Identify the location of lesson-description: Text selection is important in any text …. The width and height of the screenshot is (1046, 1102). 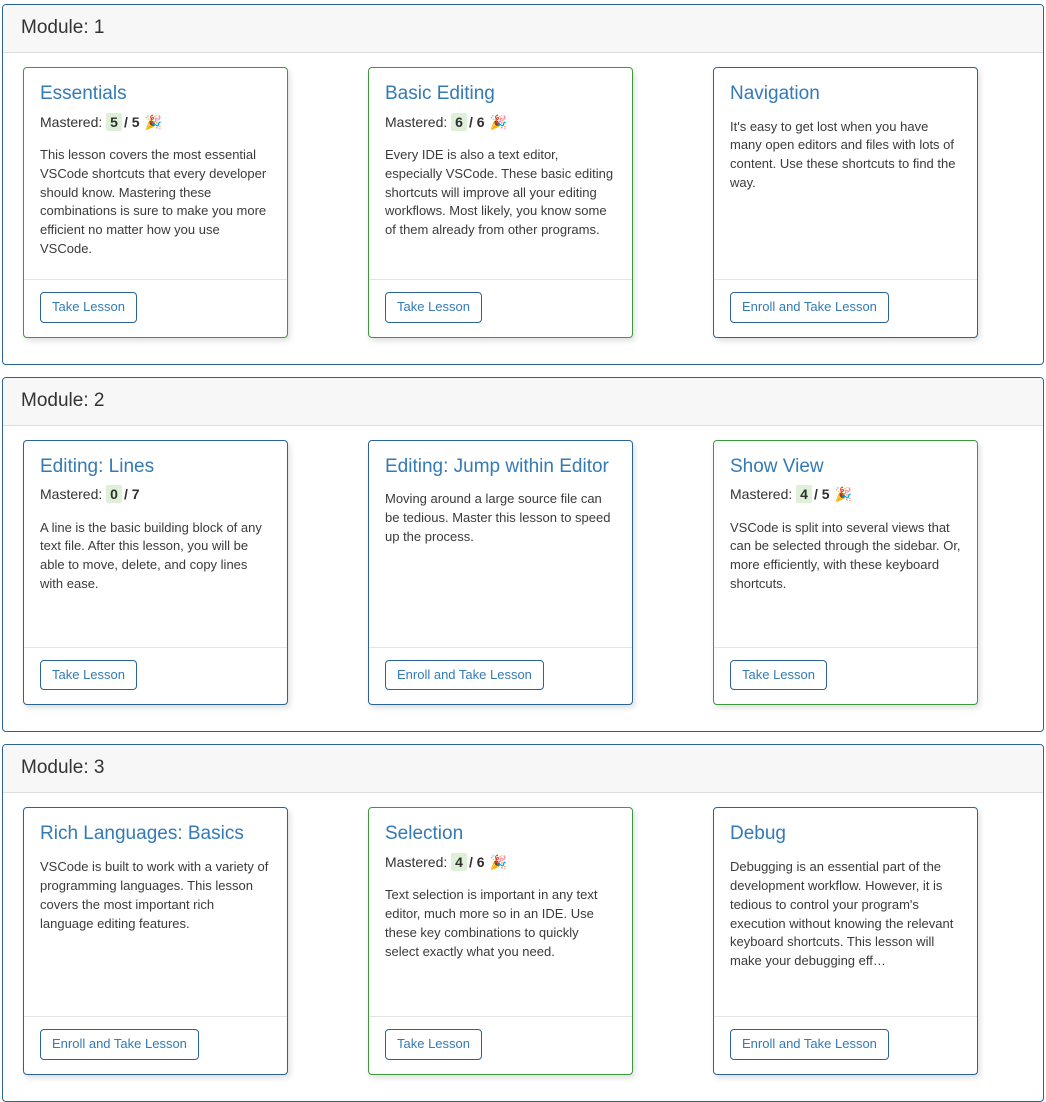
(491, 923).